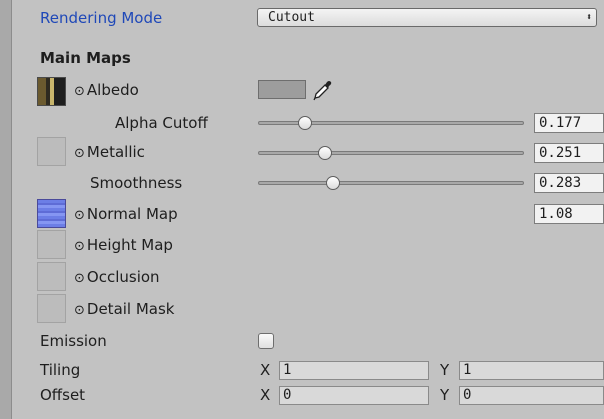  I want to click on height-map-target-icon: ⊙, so click(79, 246).